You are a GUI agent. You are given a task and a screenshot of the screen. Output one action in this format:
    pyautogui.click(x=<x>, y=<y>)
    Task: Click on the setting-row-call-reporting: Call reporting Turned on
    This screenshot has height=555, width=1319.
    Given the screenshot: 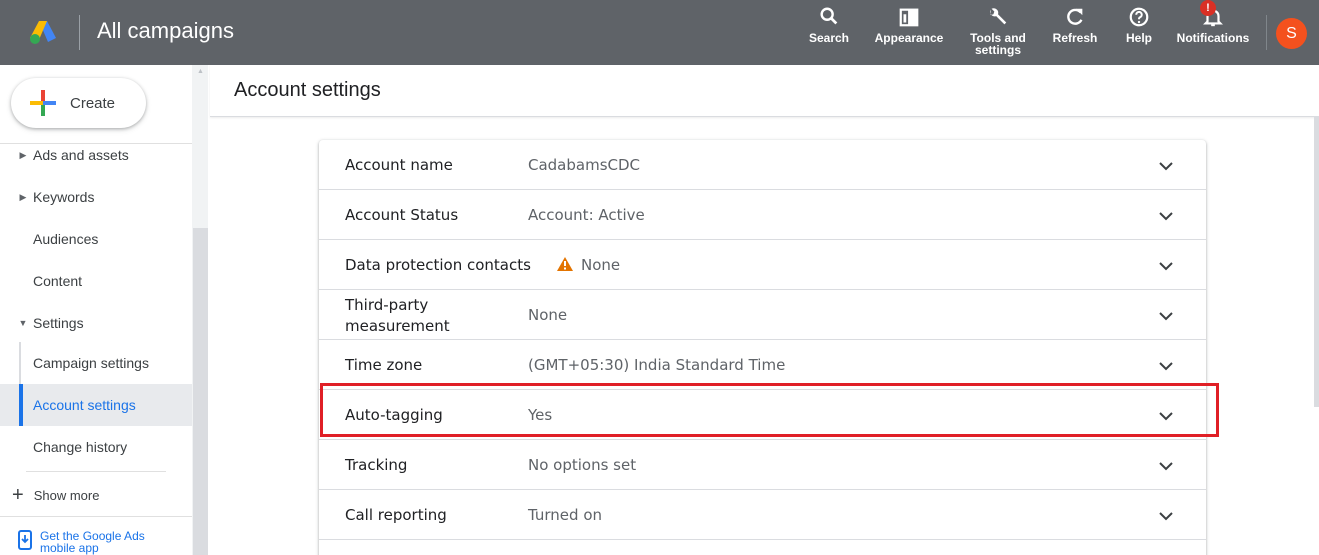 What is the action you would take?
    pyautogui.click(x=762, y=515)
    